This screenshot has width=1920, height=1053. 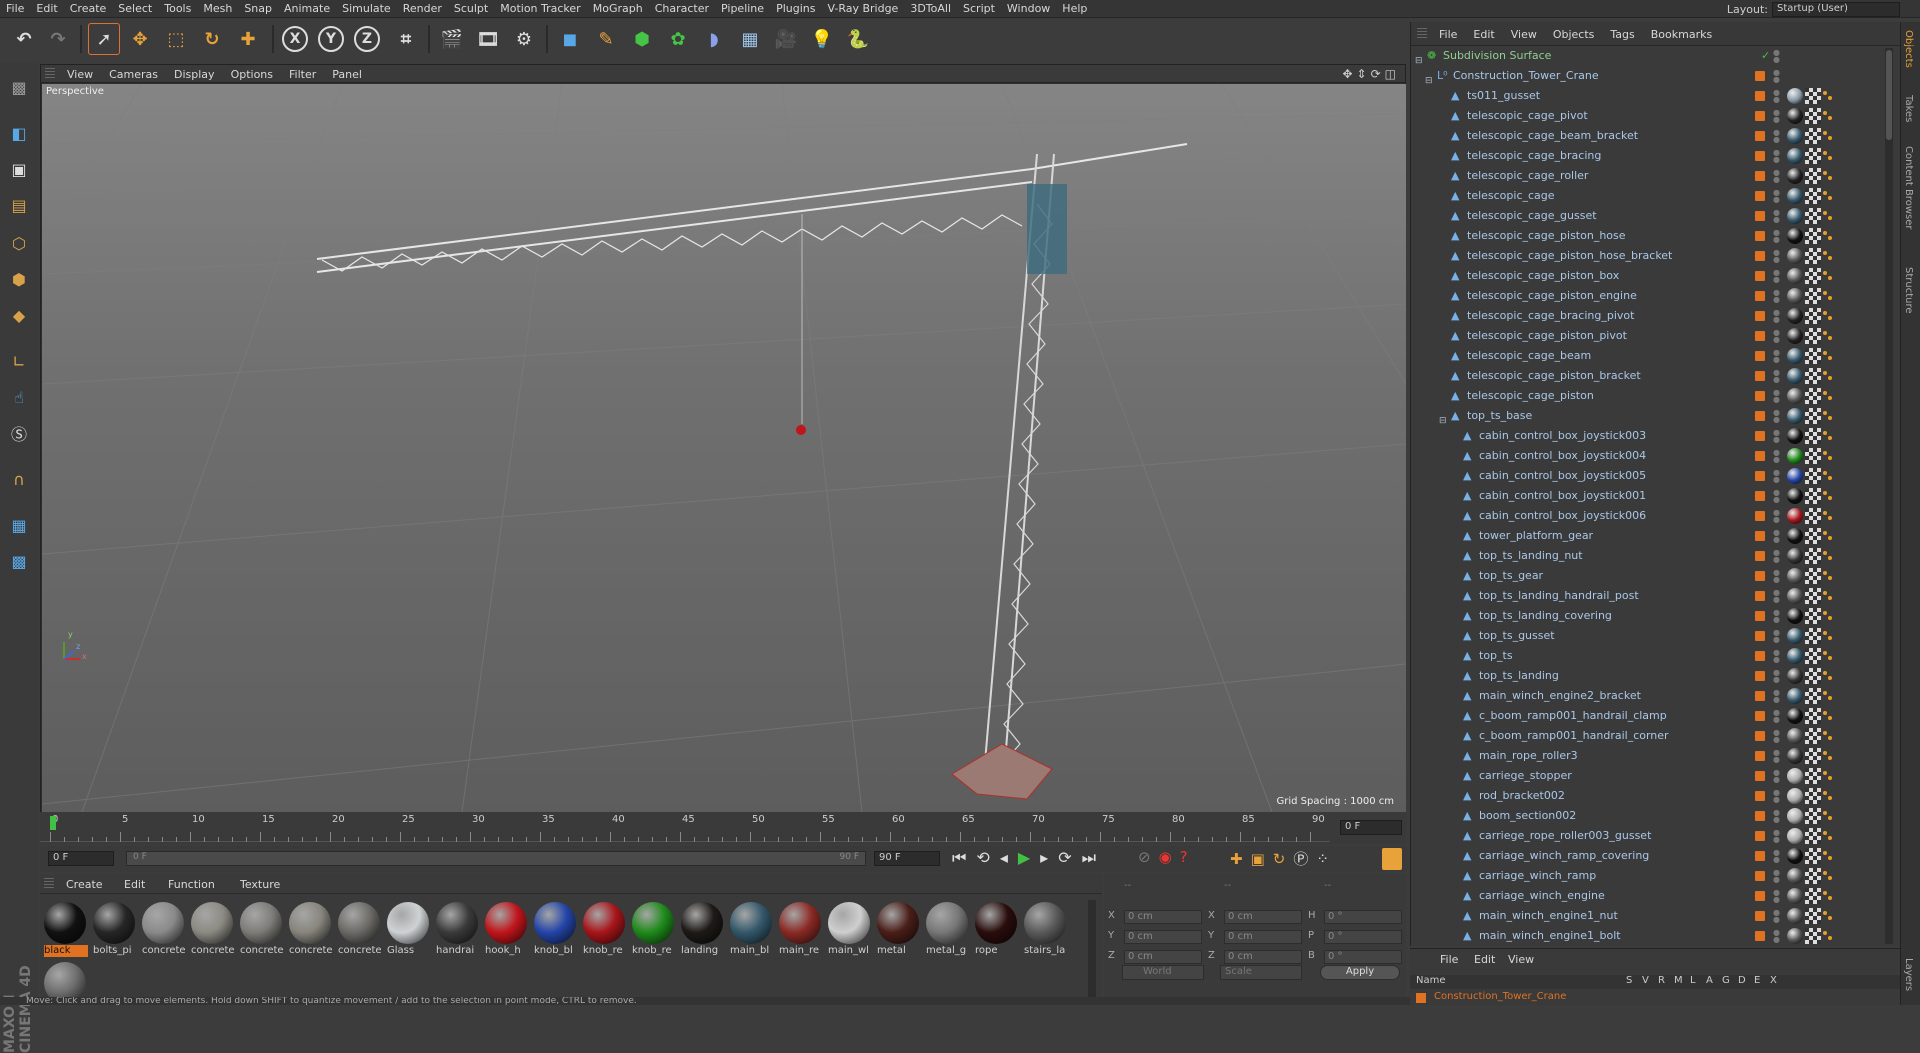 What do you see at coordinates (1646, 536) in the screenshot?
I see `object-row: ▲ tower_platform_gear ● ●` at bounding box center [1646, 536].